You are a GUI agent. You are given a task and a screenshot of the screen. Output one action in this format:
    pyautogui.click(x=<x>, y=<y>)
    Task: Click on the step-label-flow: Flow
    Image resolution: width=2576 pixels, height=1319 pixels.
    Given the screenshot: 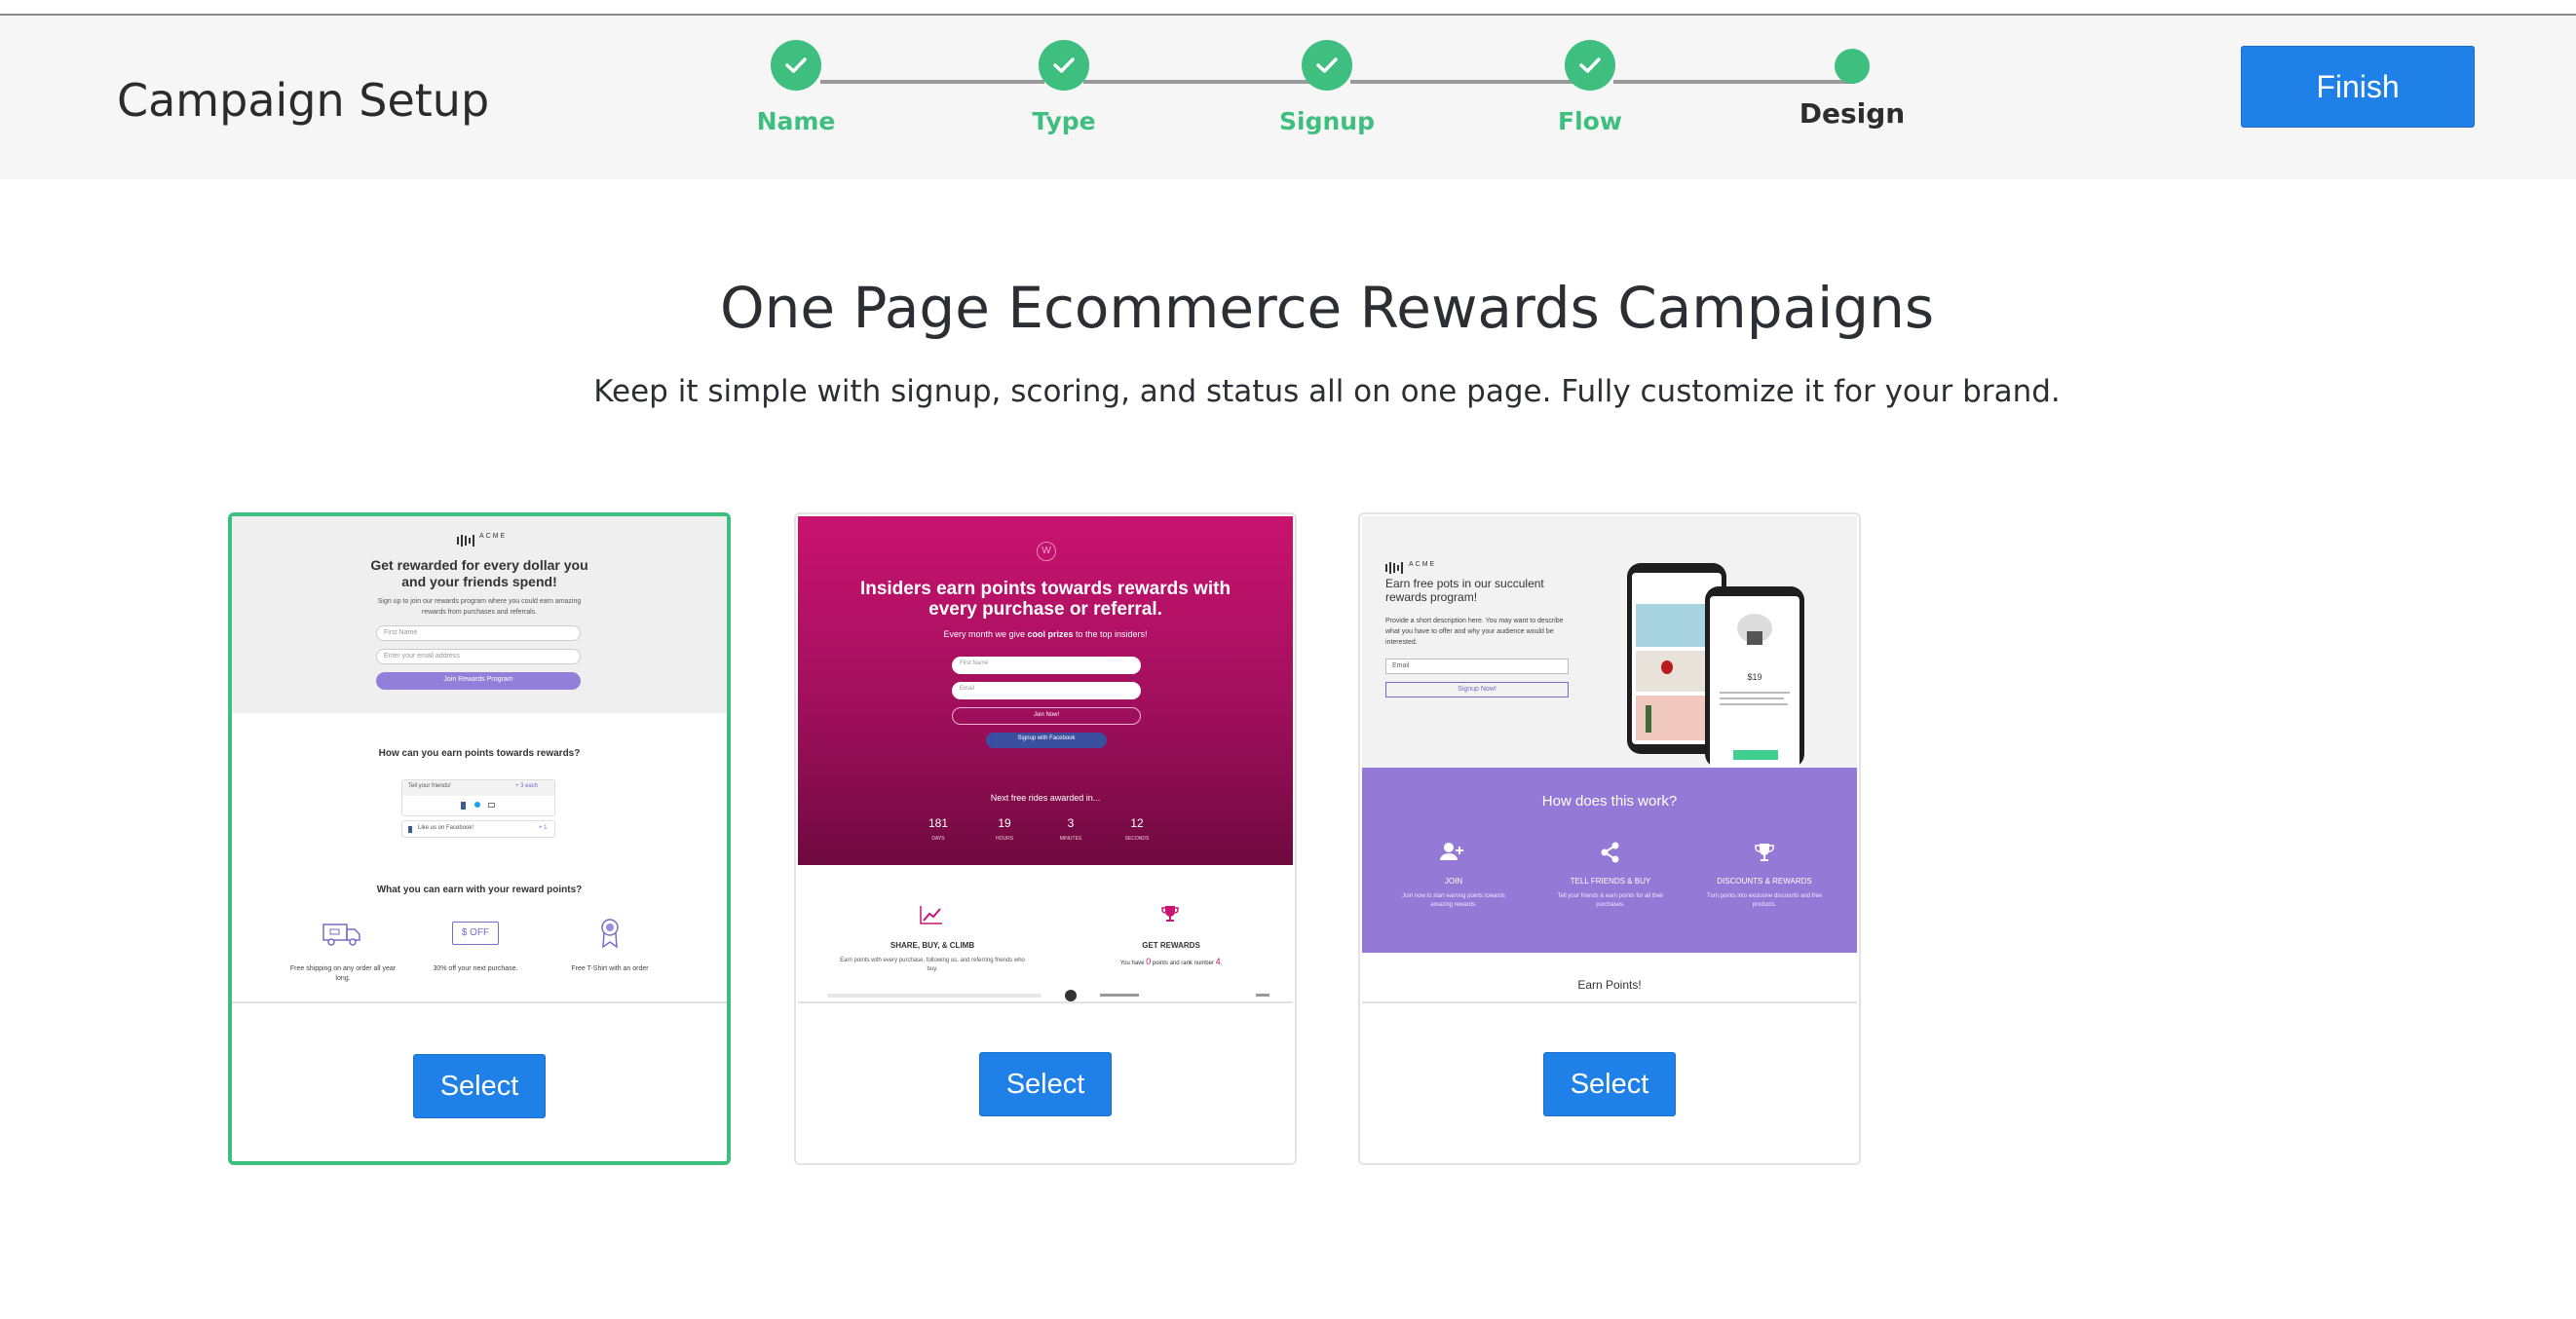 What is the action you would take?
    pyautogui.click(x=1590, y=121)
    